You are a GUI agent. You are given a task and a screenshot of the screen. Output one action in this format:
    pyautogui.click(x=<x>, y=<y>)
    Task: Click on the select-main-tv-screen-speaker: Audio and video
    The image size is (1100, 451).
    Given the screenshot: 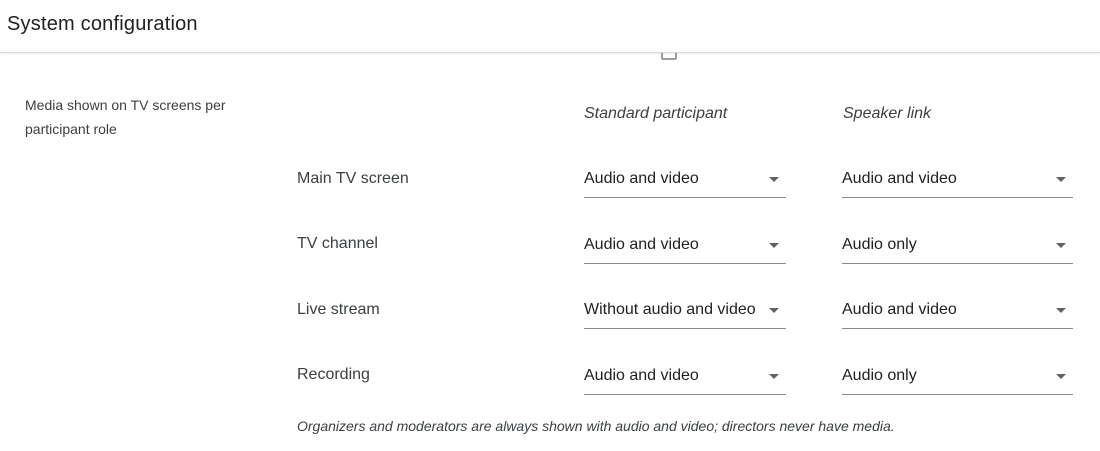 What is the action you would take?
    pyautogui.click(x=957, y=180)
    